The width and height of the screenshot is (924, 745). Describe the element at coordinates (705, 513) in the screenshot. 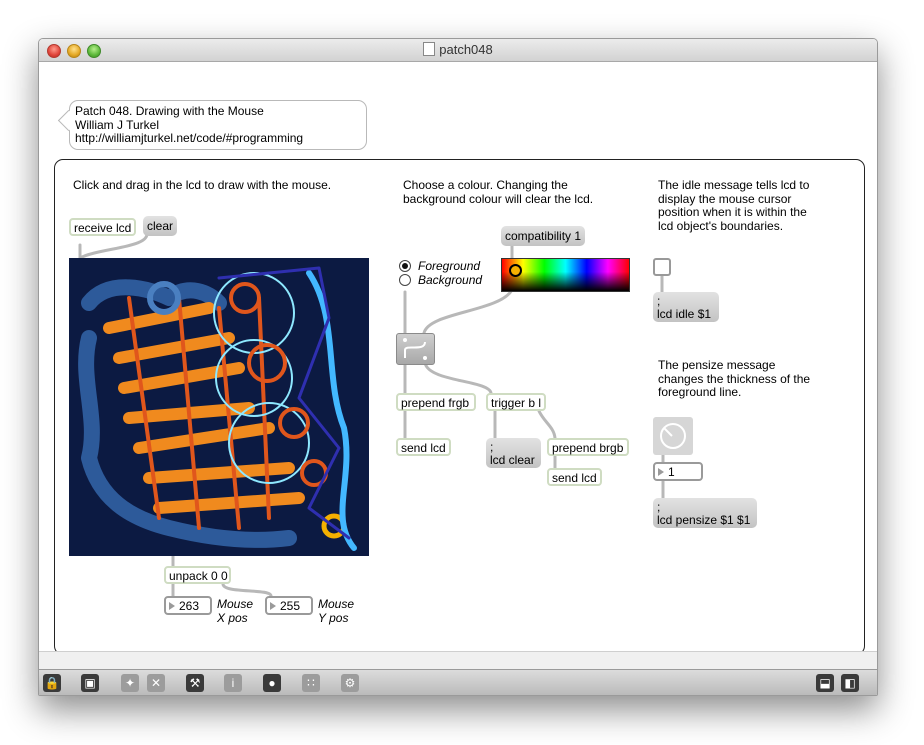

I see `lcd-pensize-message: ; lcd pensize $1 $1` at that location.